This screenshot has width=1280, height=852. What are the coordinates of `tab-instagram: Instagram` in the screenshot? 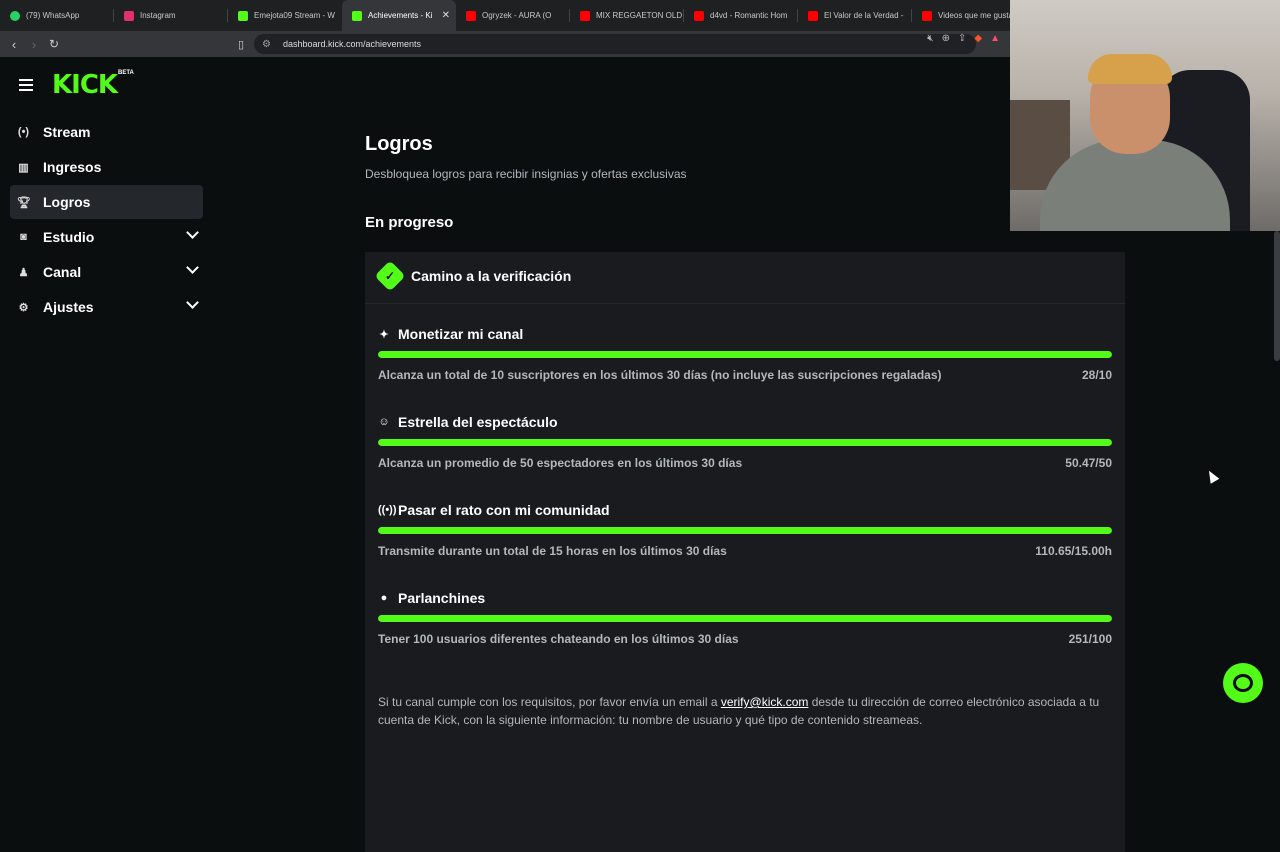 It's located at (171, 15).